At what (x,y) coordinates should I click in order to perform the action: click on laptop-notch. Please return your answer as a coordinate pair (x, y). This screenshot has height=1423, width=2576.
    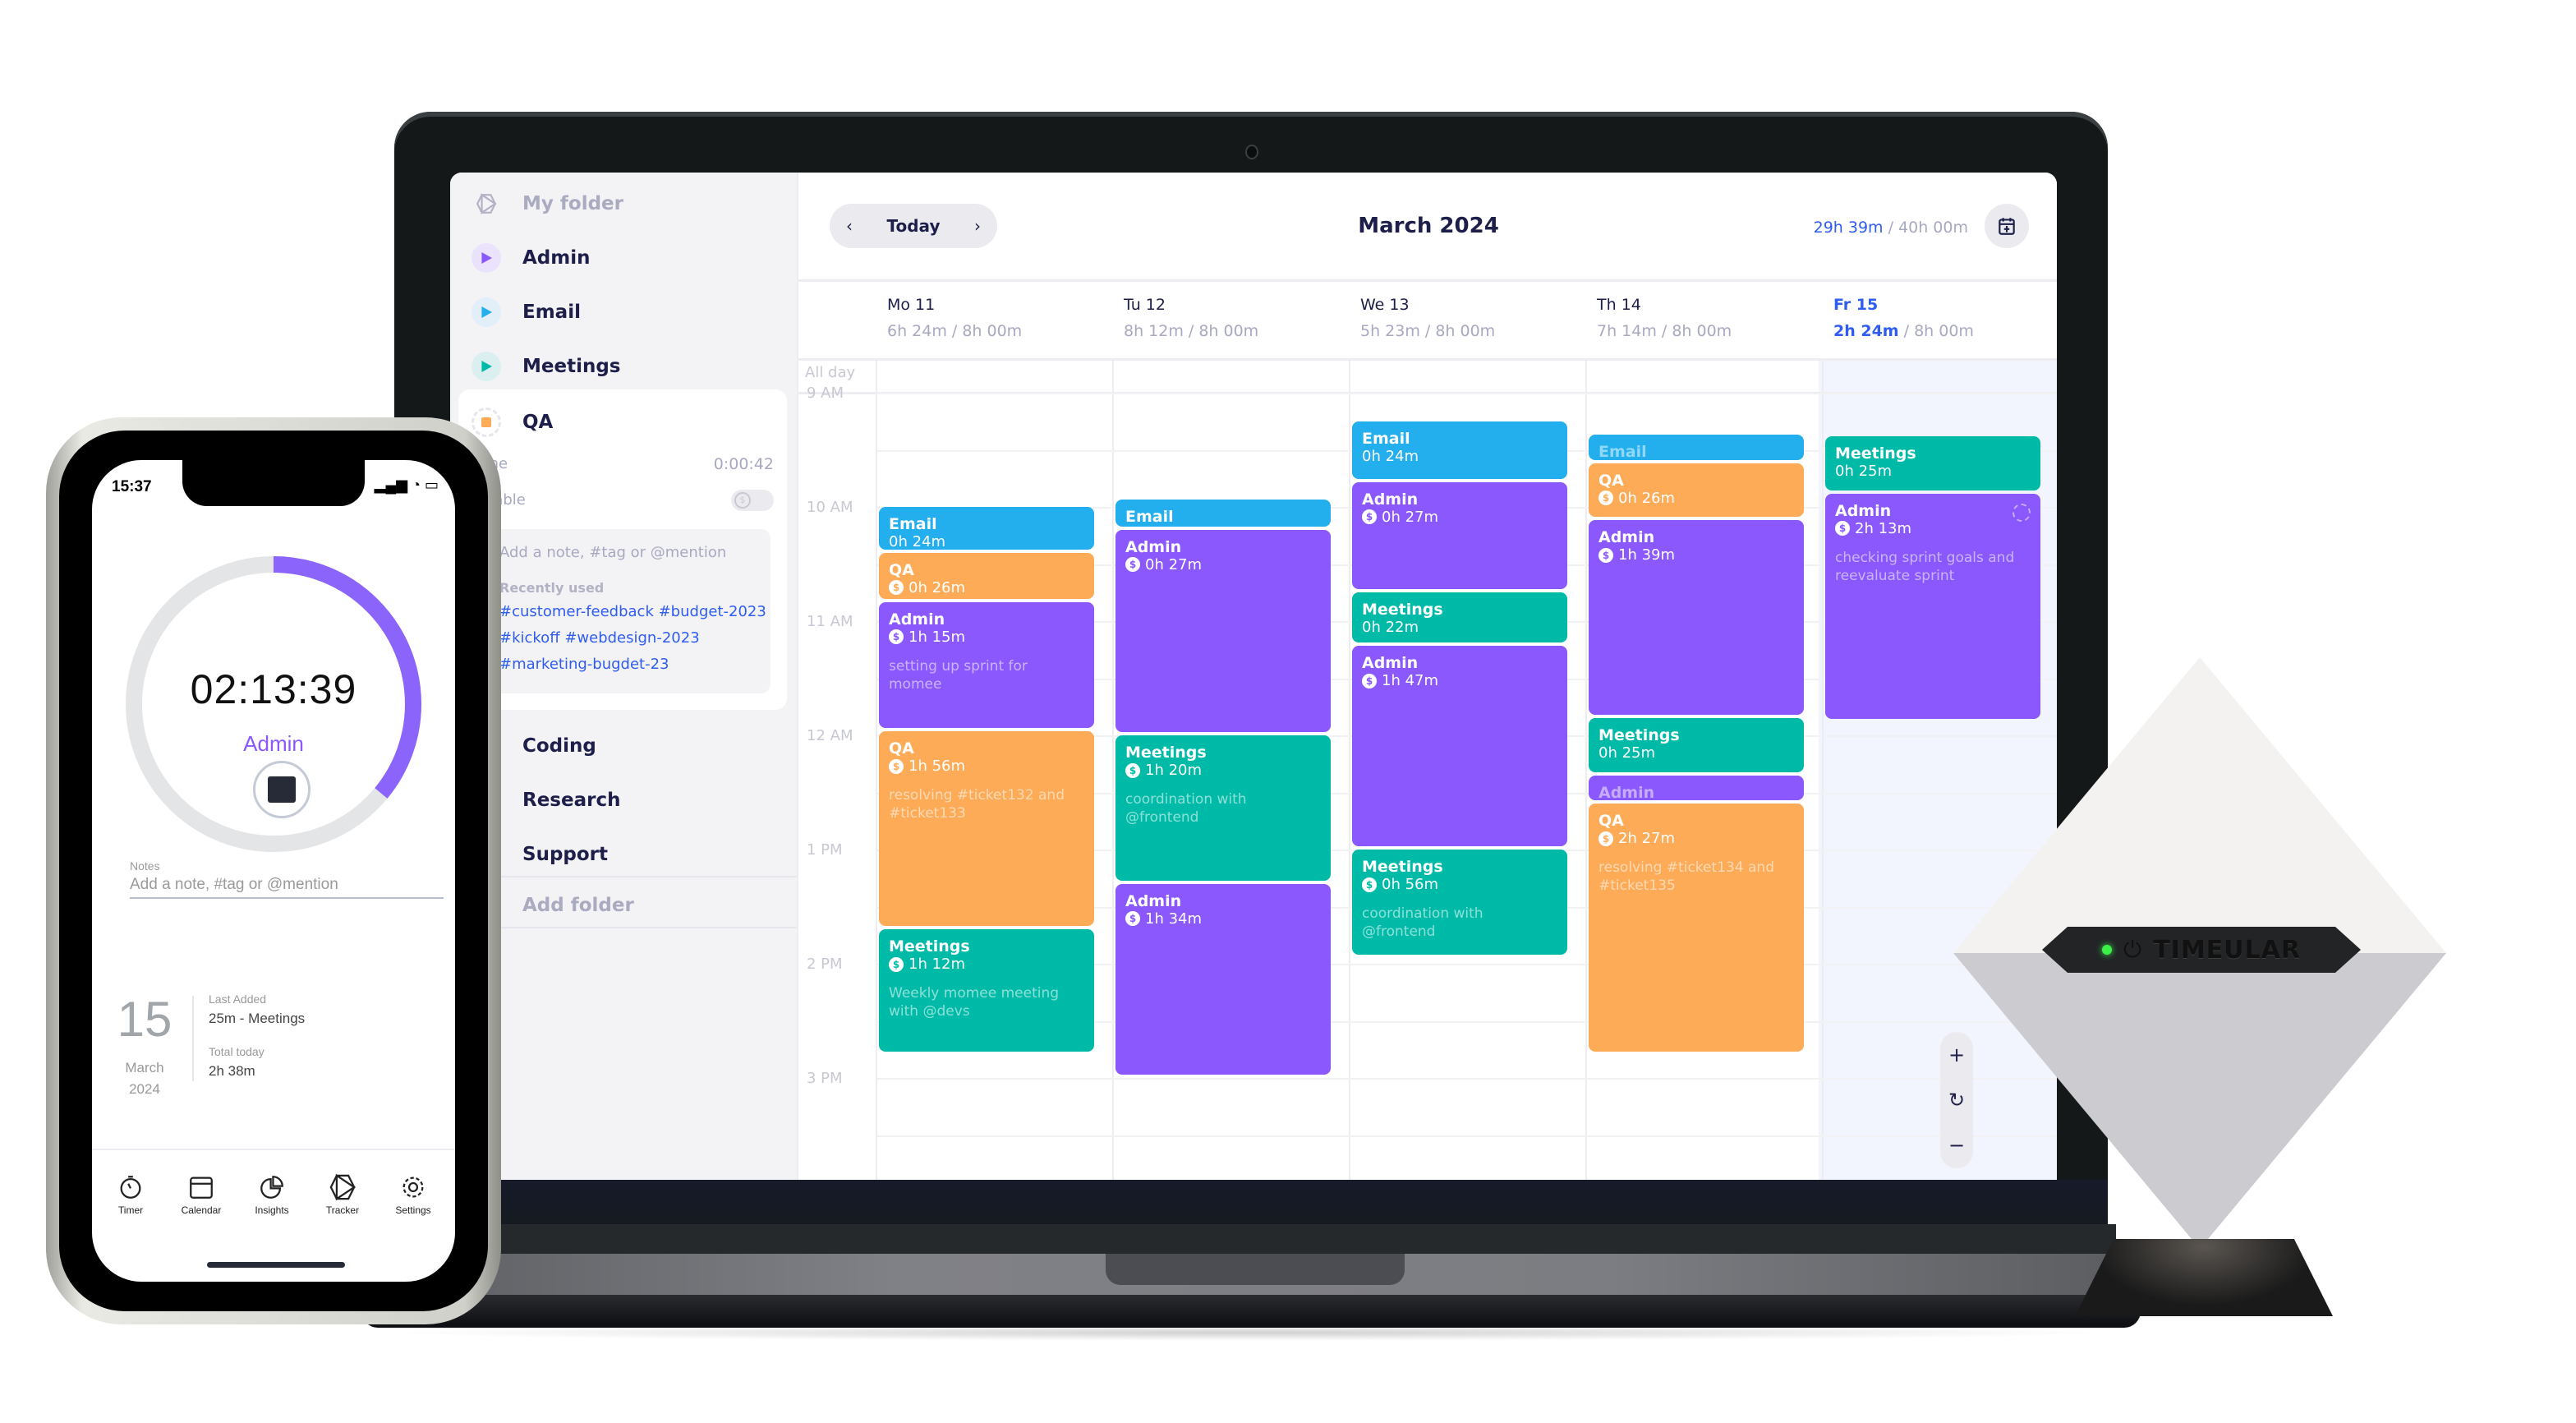
    Looking at the image, I should click on (1255, 1269).